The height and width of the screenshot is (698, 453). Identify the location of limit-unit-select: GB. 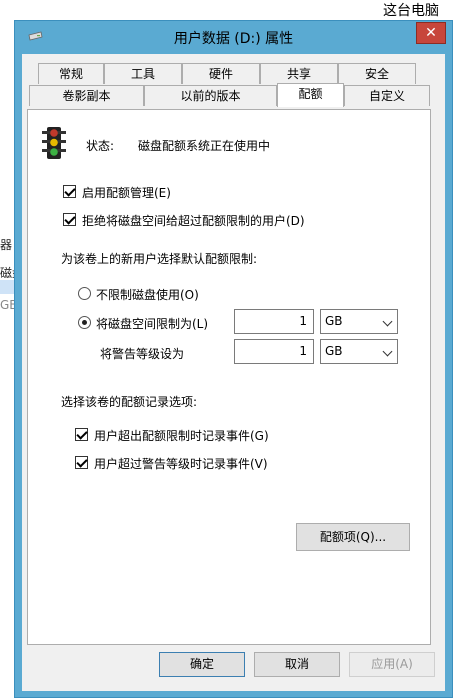
(359, 321).